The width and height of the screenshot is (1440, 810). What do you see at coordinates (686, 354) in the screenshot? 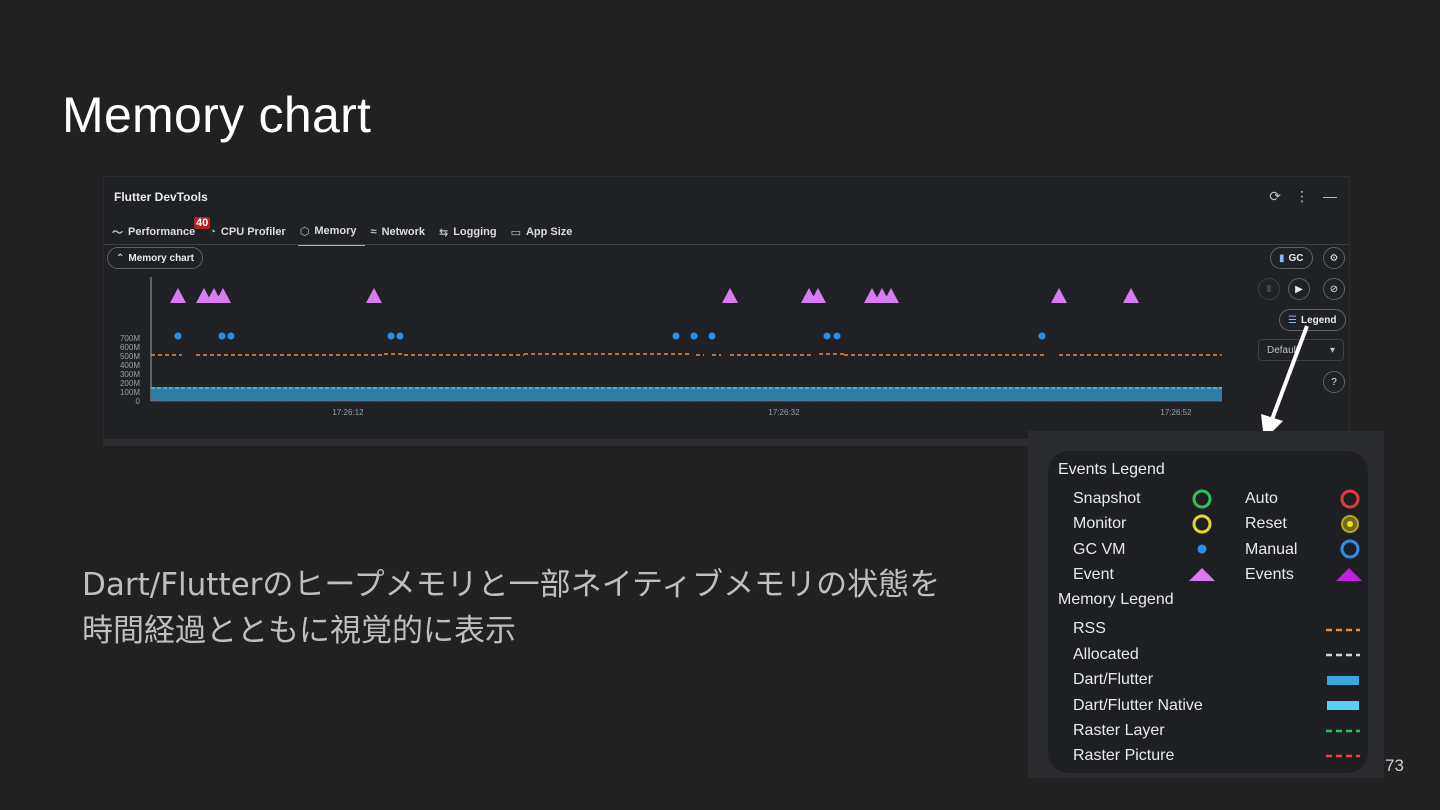
I see `rss-line` at bounding box center [686, 354].